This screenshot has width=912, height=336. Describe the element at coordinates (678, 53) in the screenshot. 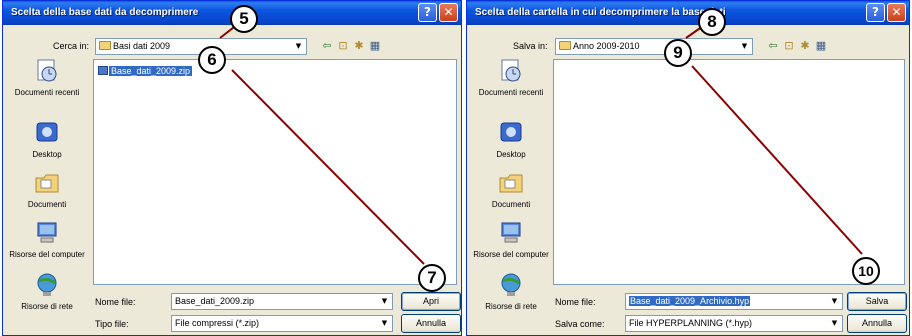

I see `step-marker-9: 9` at that location.